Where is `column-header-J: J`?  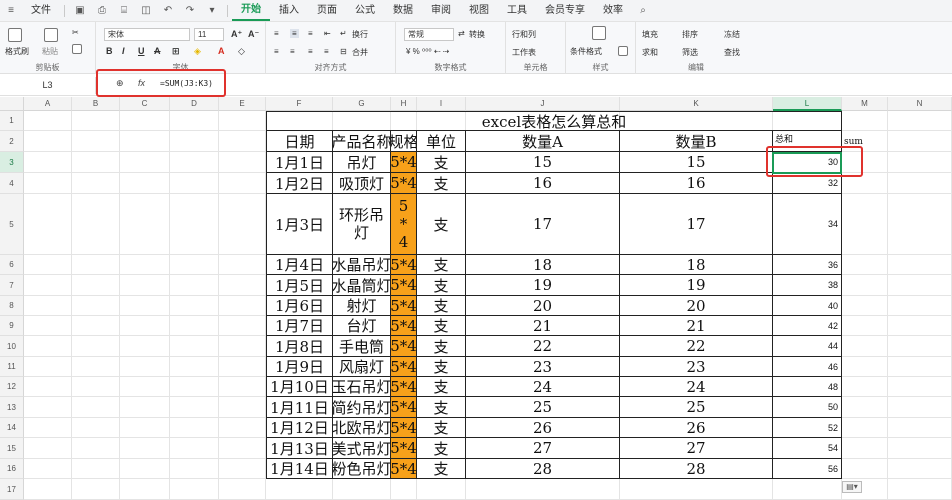 column-header-J: J is located at coordinates (543, 104).